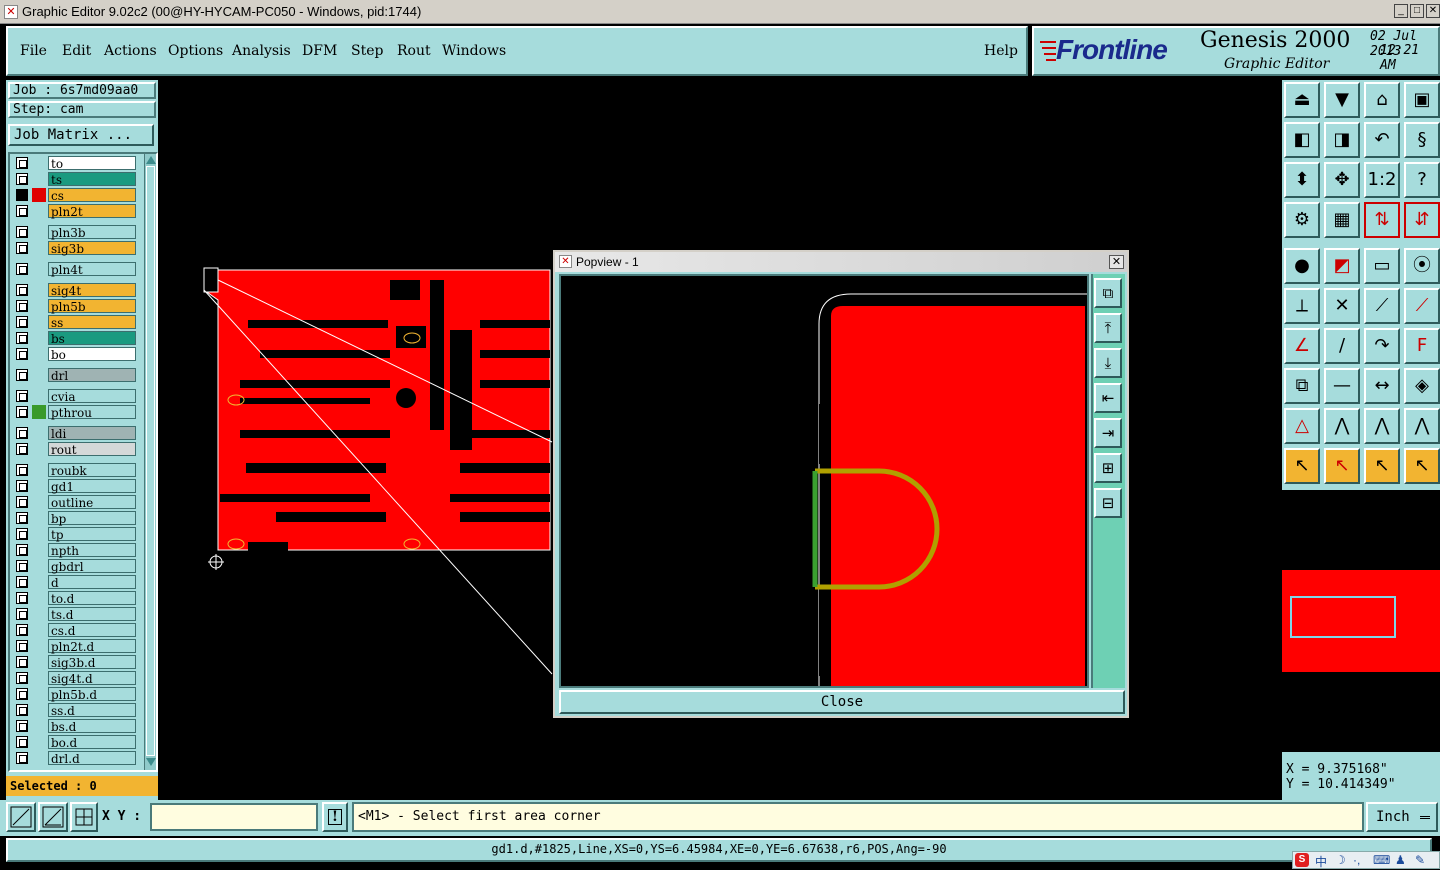 The height and width of the screenshot is (870, 1440). What do you see at coordinates (92, 614) in the screenshot?
I see `layer-name: ts.d` at bounding box center [92, 614].